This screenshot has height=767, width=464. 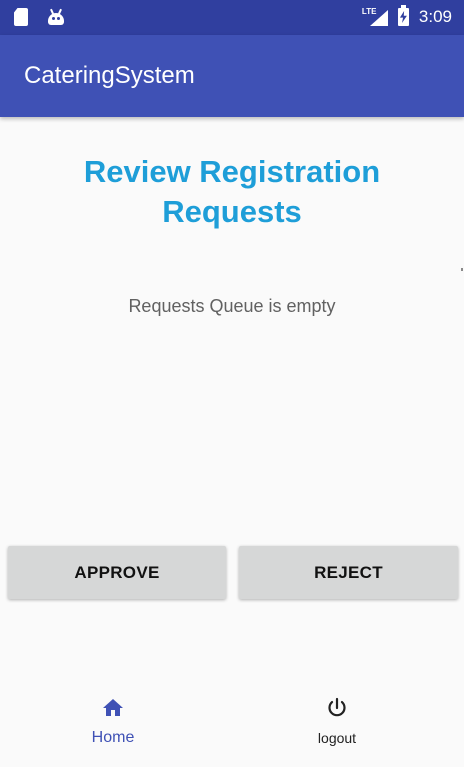 I want to click on lte-signal-icon: LTE, so click(x=375, y=17).